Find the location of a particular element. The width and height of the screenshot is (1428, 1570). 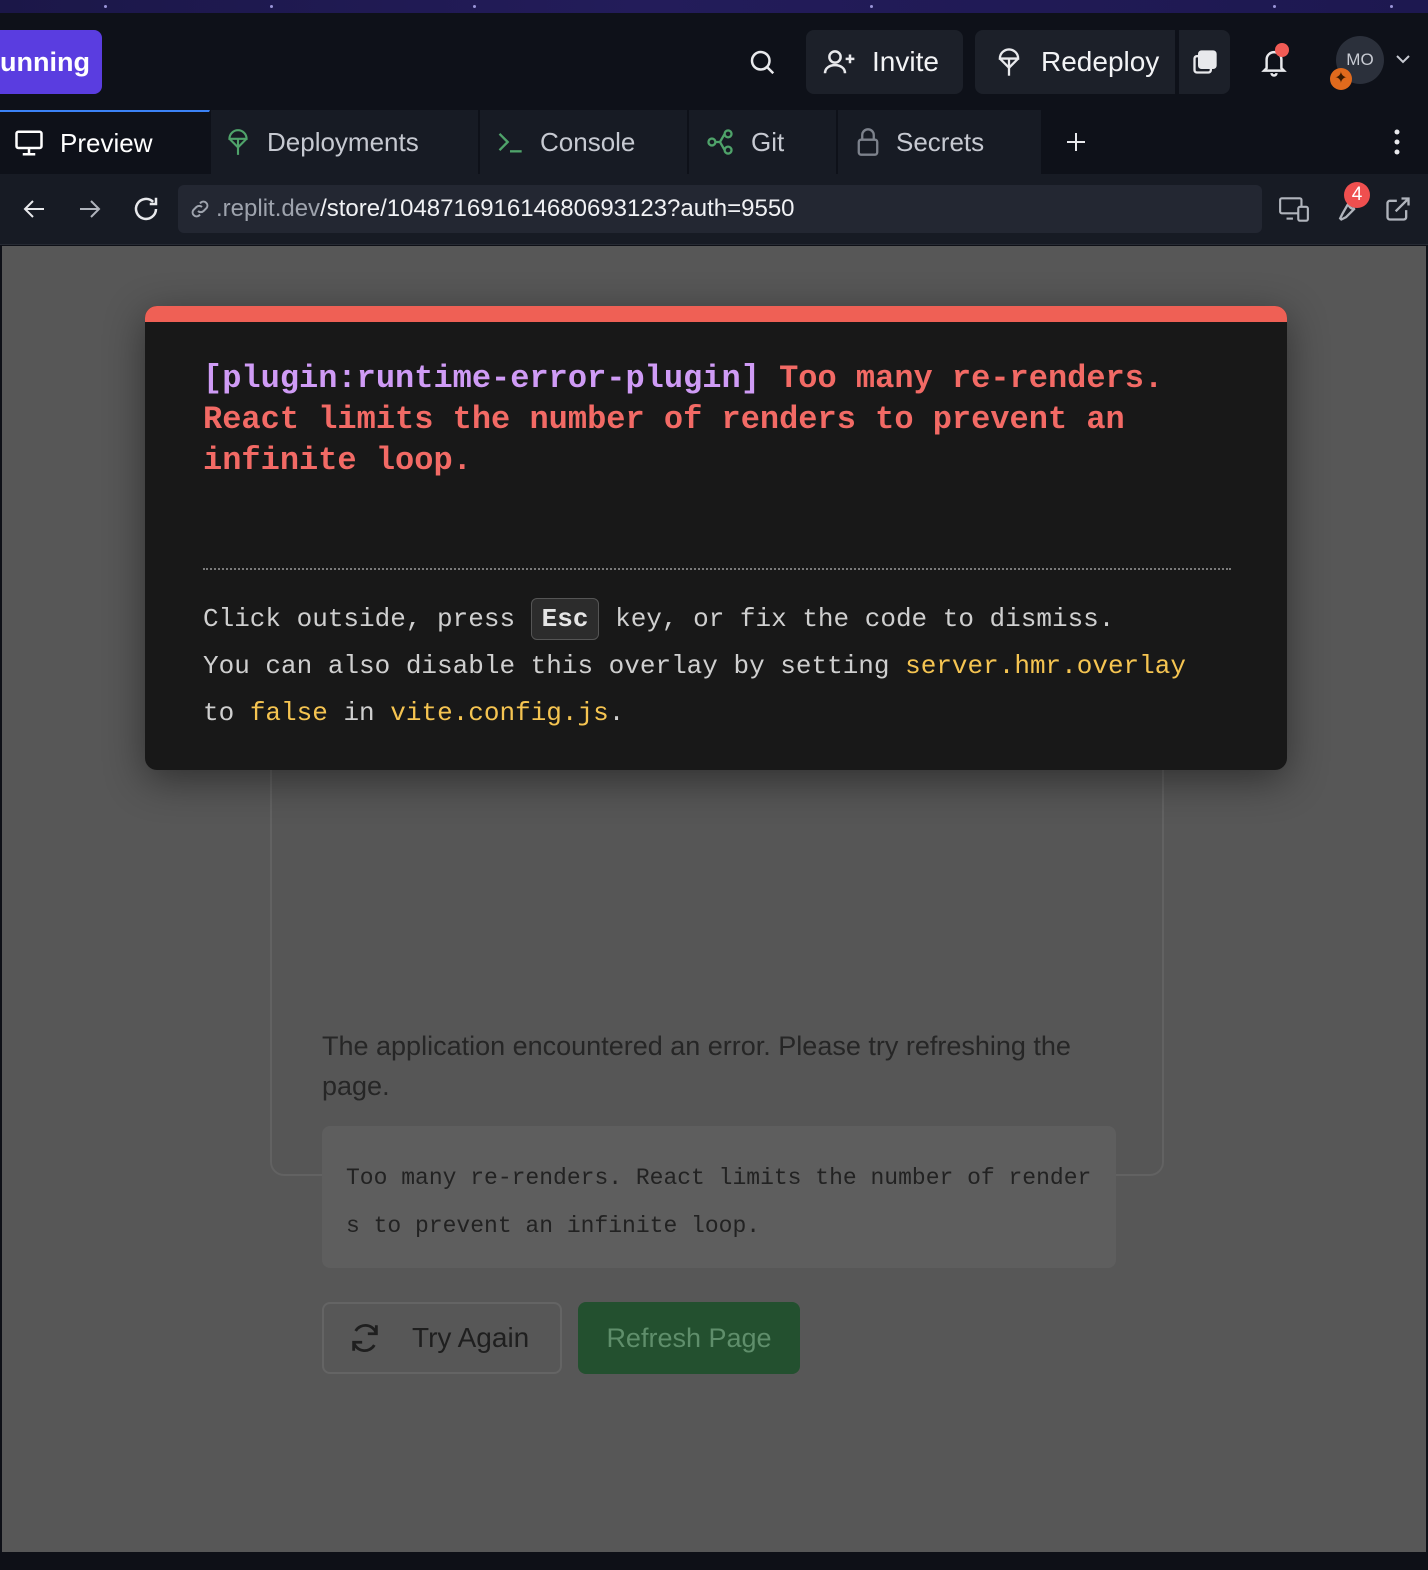

search-icon is located at coordinates (762, 62).